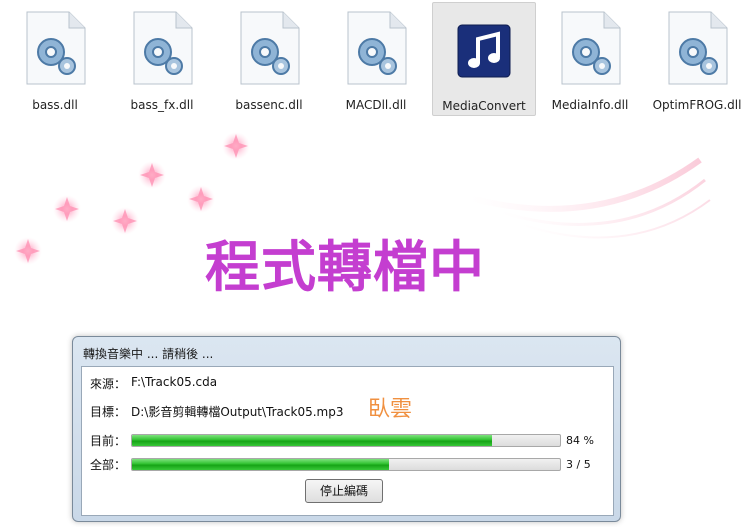 This screenshot has width=748, height=527. I want to click on file-item: MediaInfo.dll, so click(590, 59).